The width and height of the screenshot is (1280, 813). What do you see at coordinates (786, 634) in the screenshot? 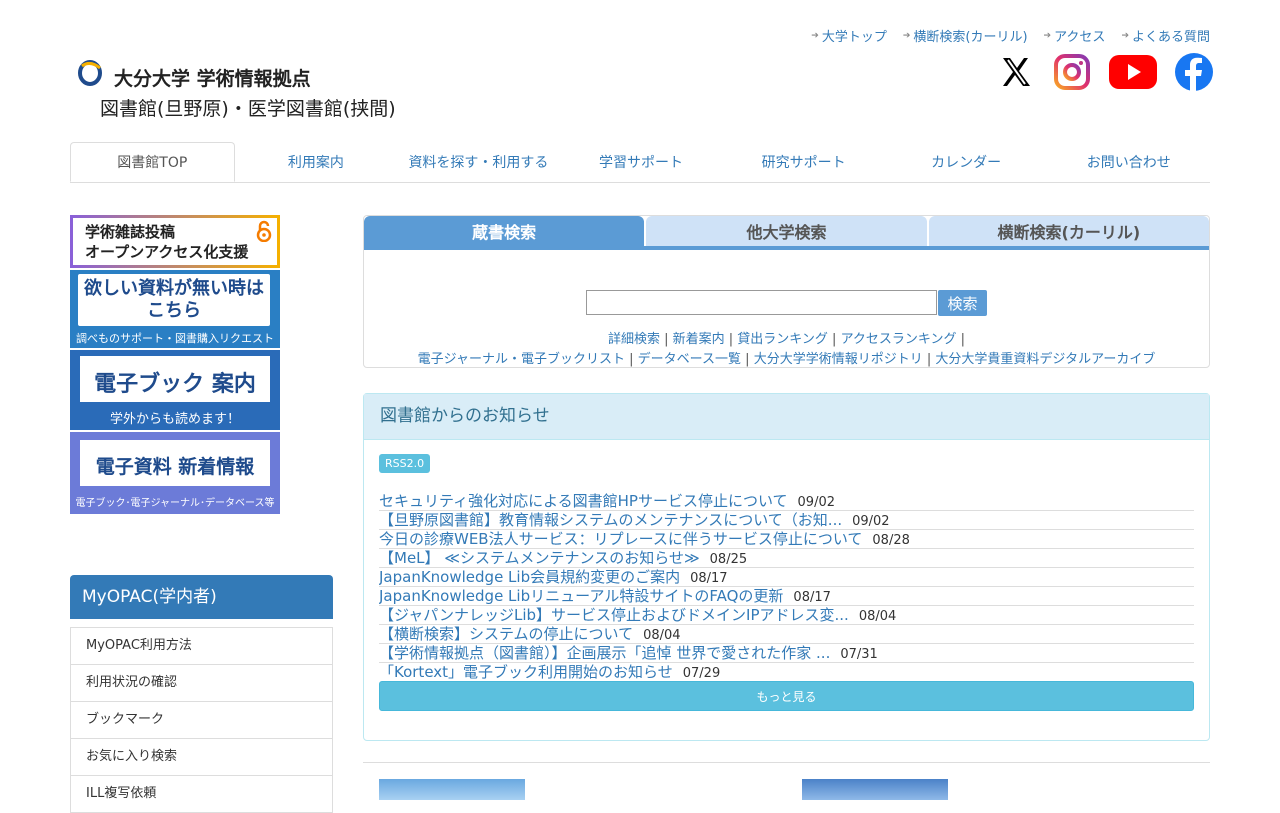
I see `news-item: 【横断検索】システムの停止について 08/04` at bounding box center [786, 634].